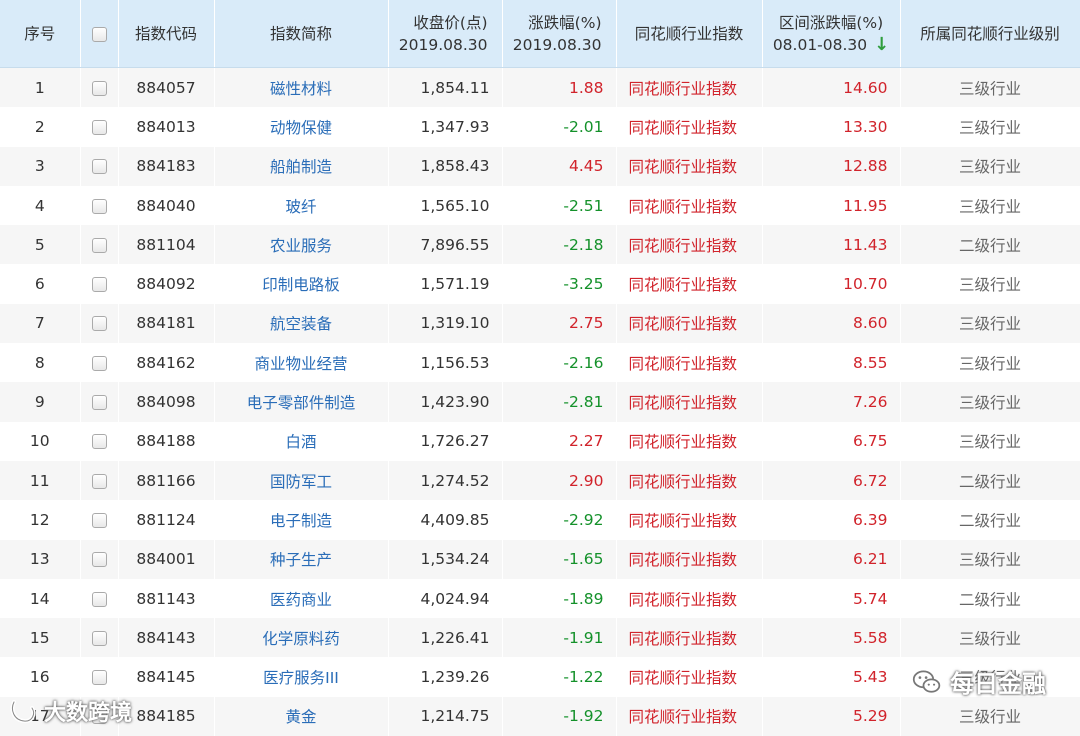 The height and width of the screenshot is (736, 1080). Describe the element at coordinates (166, 362) in the screenshot. I see `cell-code: 884162` at that location.